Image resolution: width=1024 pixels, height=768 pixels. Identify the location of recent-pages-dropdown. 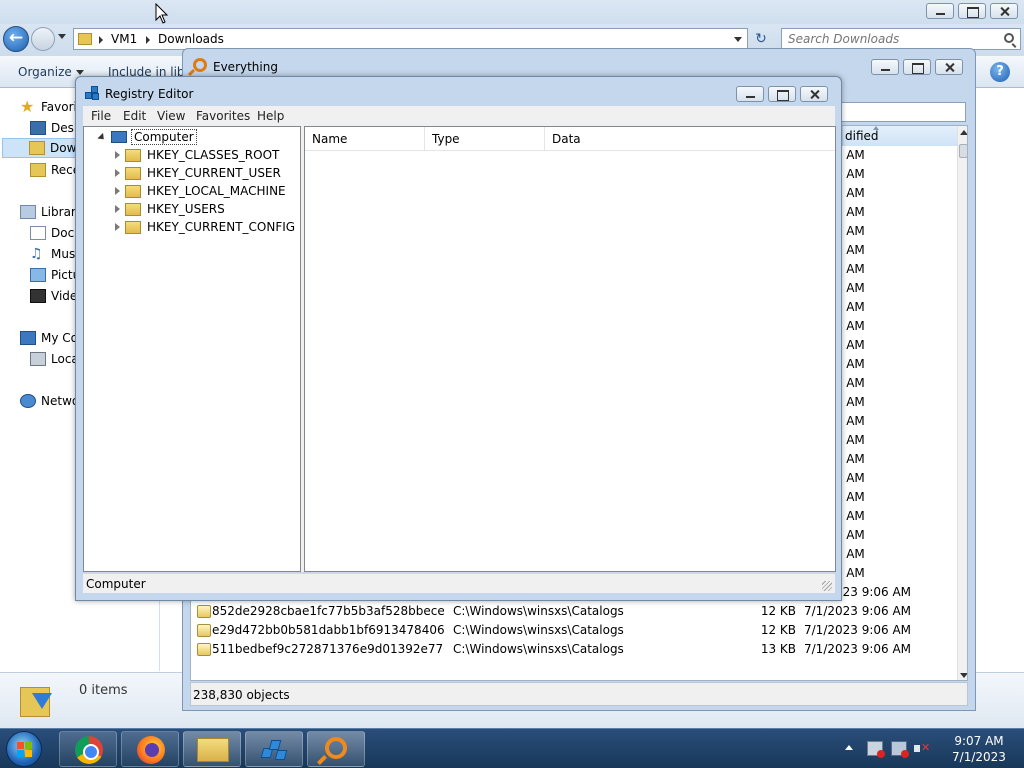
(62, 36).